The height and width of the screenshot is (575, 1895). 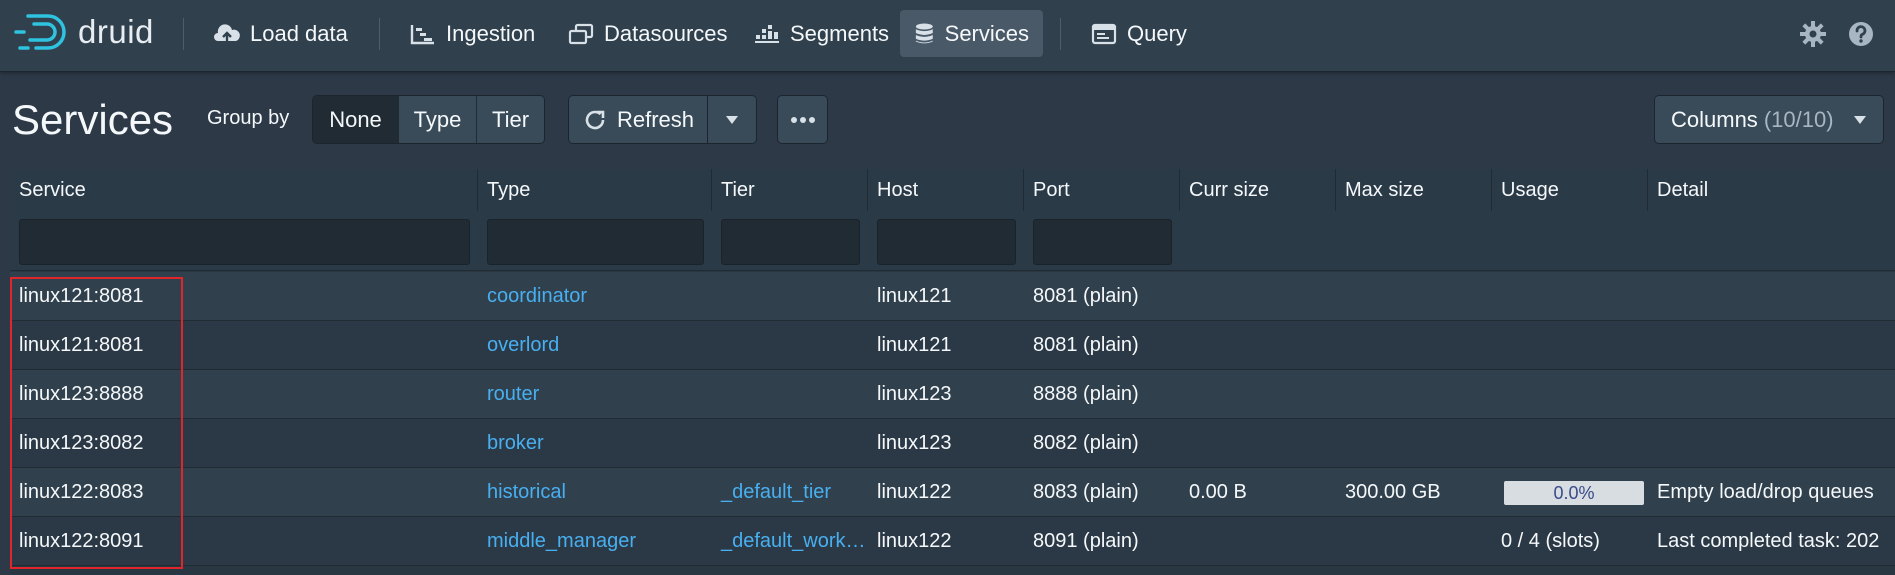 I want to click on tier-link: _default_tier, so click(x=790, y=492).